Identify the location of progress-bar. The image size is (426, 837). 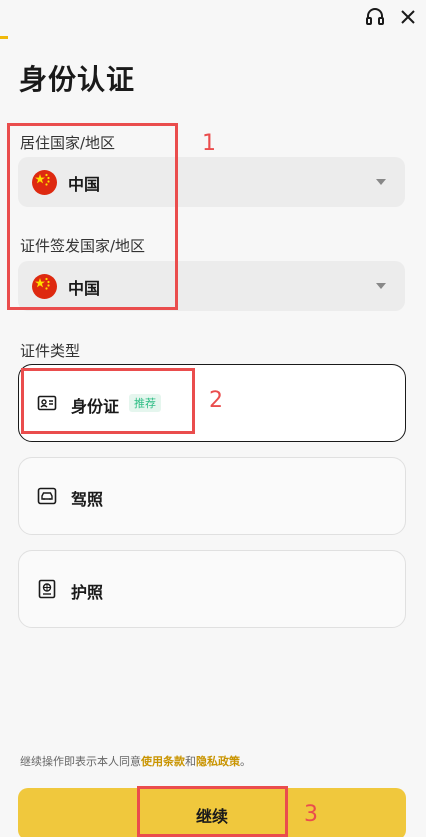
(4, 37).